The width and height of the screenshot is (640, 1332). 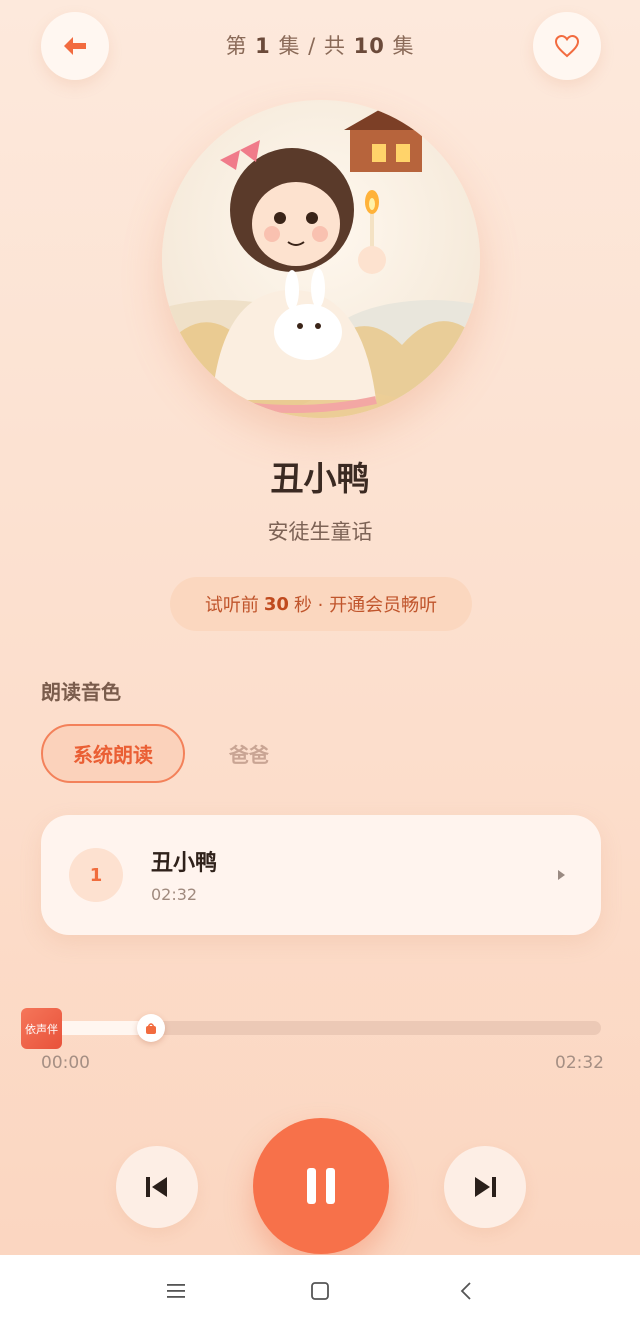 I want to click on trial-prefix: 试听前, so click(x=231, y=605).